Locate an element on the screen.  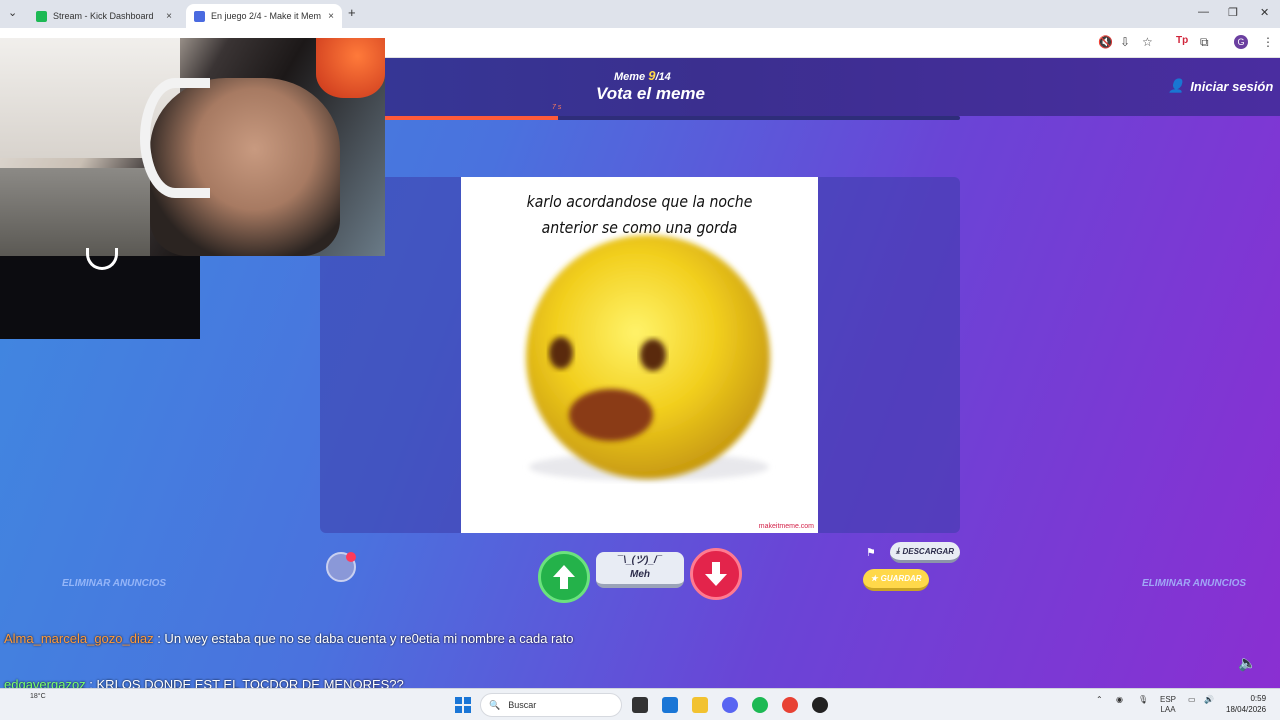
lang-top: ESP is located at coordinates (1168, 699).